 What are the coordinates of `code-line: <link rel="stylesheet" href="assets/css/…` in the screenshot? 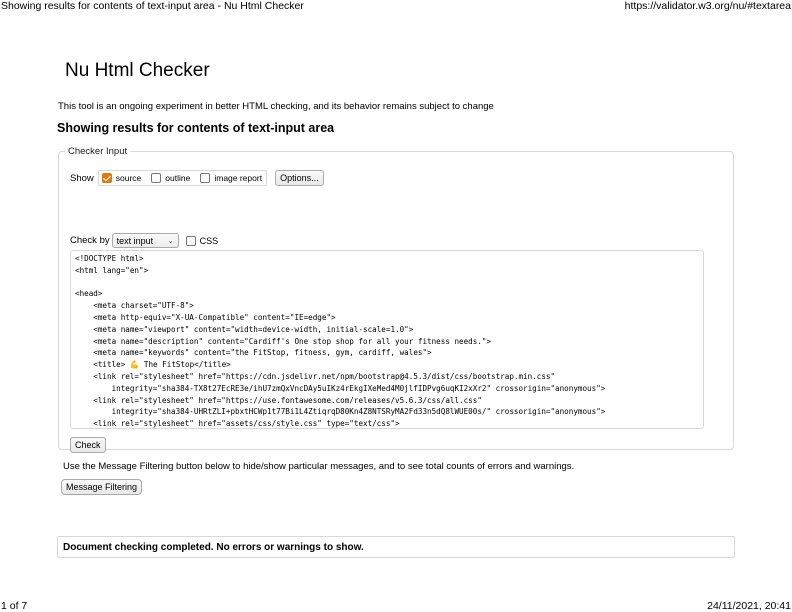 It's located at (237, 424).